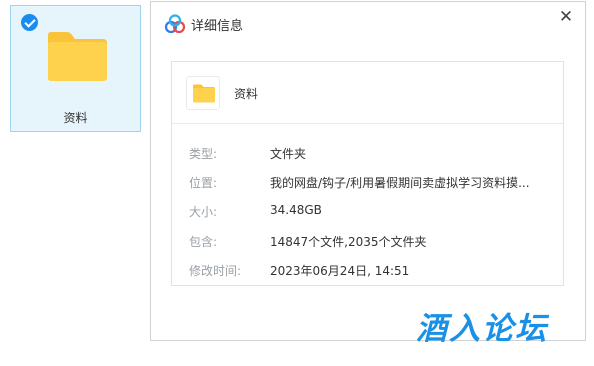  What do you see at coordinates (29, 22) in the screenshot?
I see `check-icon` at bounding box center [29, 22].